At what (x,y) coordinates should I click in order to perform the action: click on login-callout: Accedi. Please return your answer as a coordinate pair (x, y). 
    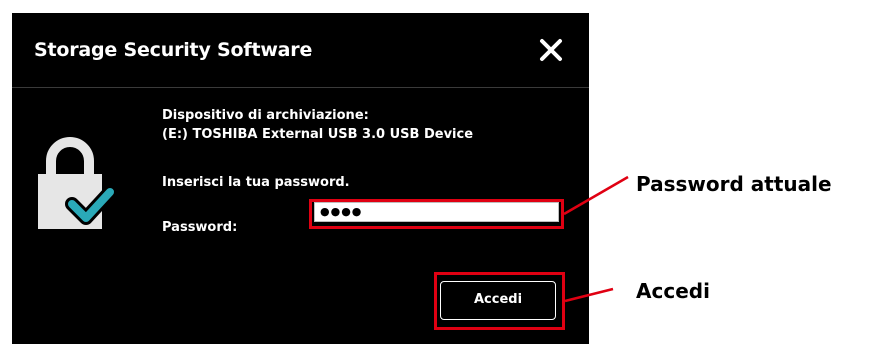
    Looking at the image, I should click on (673, 291).